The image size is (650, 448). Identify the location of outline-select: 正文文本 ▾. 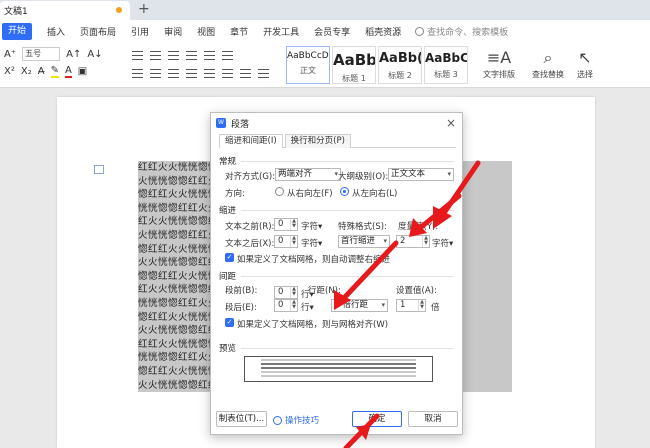
(421, 174).